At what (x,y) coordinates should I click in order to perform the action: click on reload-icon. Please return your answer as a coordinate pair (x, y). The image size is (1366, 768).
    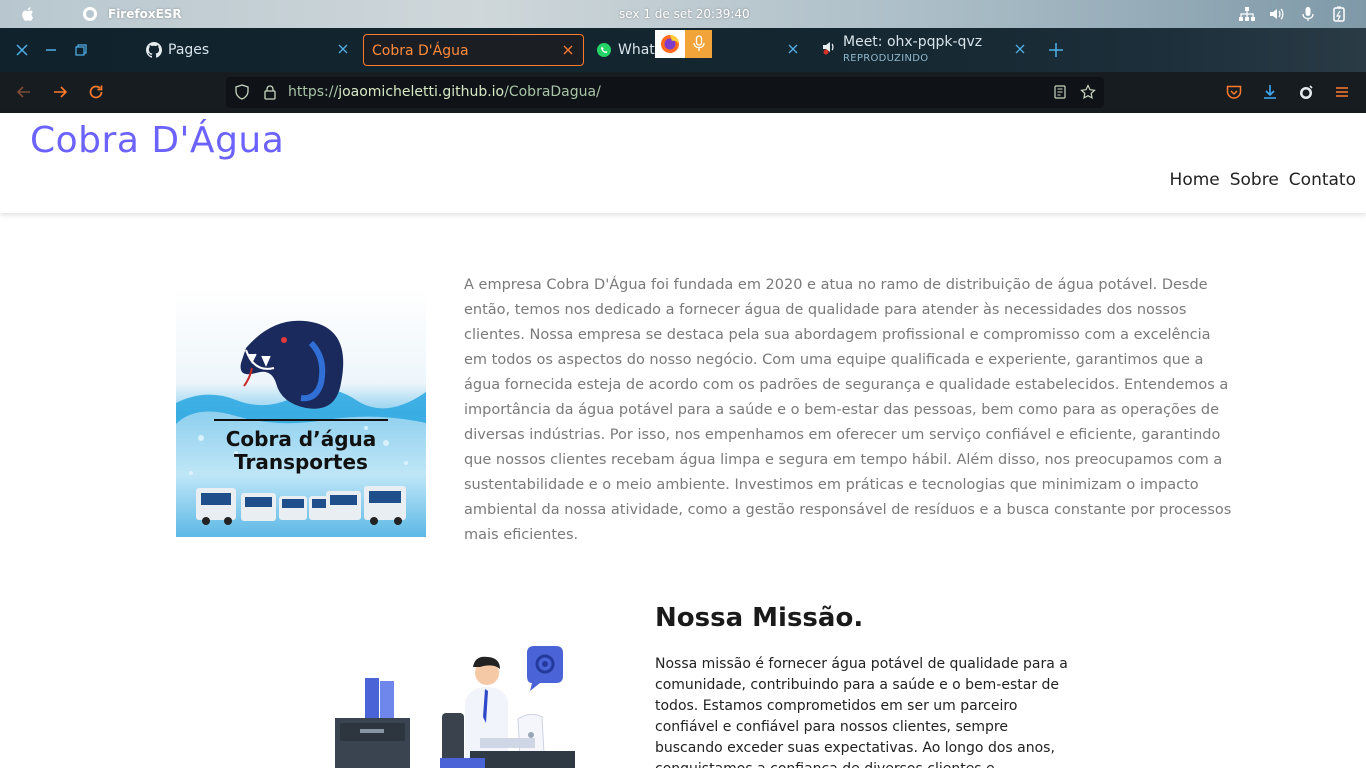
    Looking at the image, I should click on (96, 92).